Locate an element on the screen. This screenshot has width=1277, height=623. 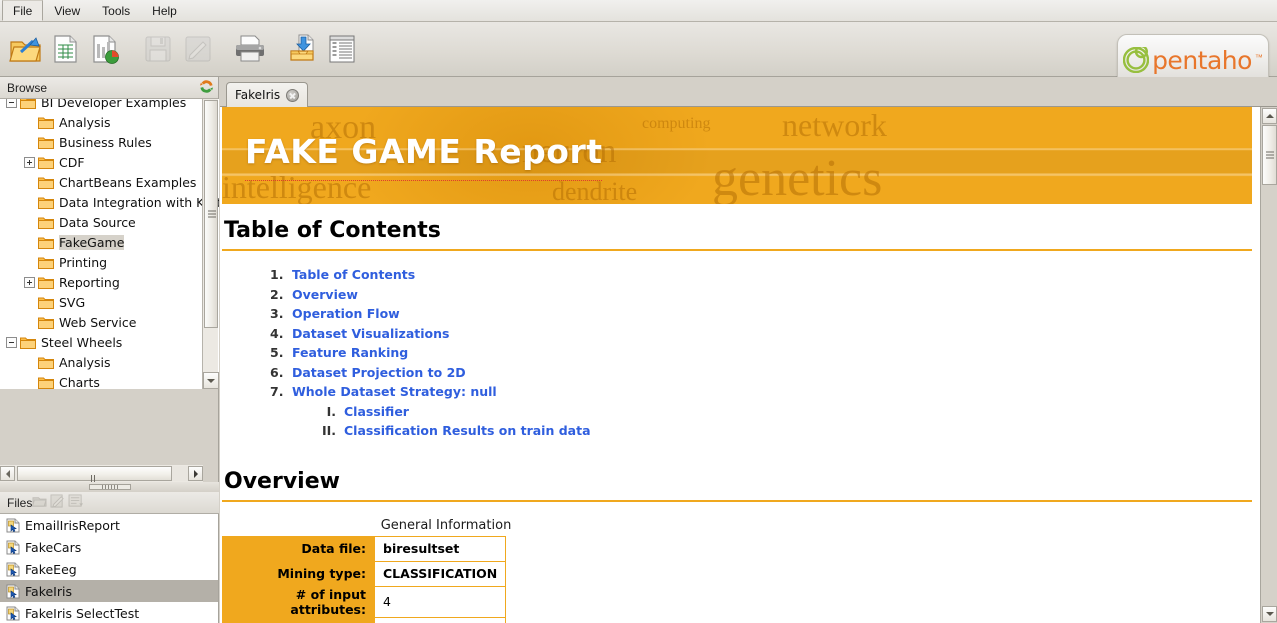
file-item-fakeeeg: FakeEeg is located at coordinates (109, 569).